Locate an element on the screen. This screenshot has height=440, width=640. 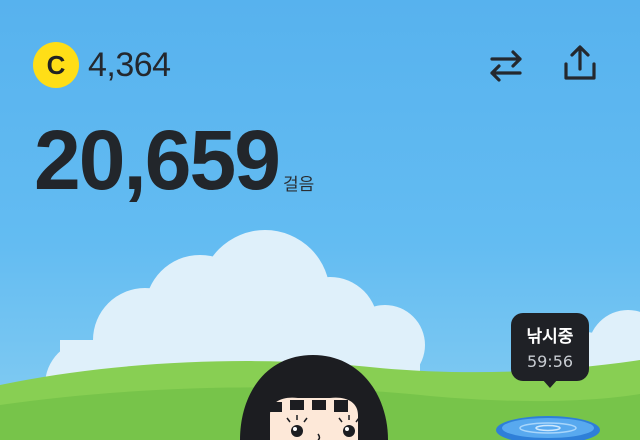
coin-symbol: C is located at coordinates (56, 64).